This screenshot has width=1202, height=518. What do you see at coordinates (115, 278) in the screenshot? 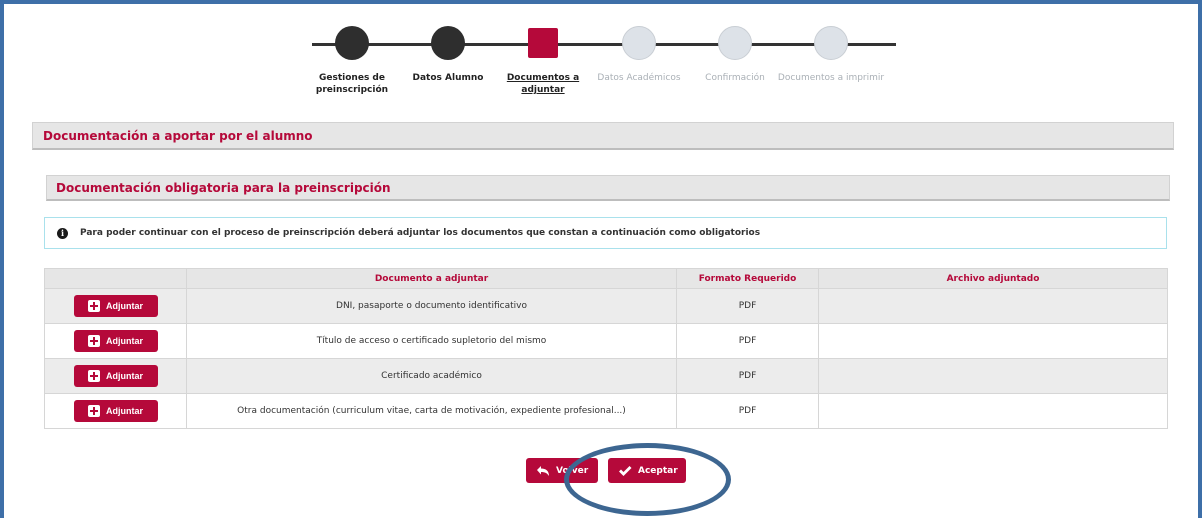
I see `header-actions` at bounding box center [115, 278].